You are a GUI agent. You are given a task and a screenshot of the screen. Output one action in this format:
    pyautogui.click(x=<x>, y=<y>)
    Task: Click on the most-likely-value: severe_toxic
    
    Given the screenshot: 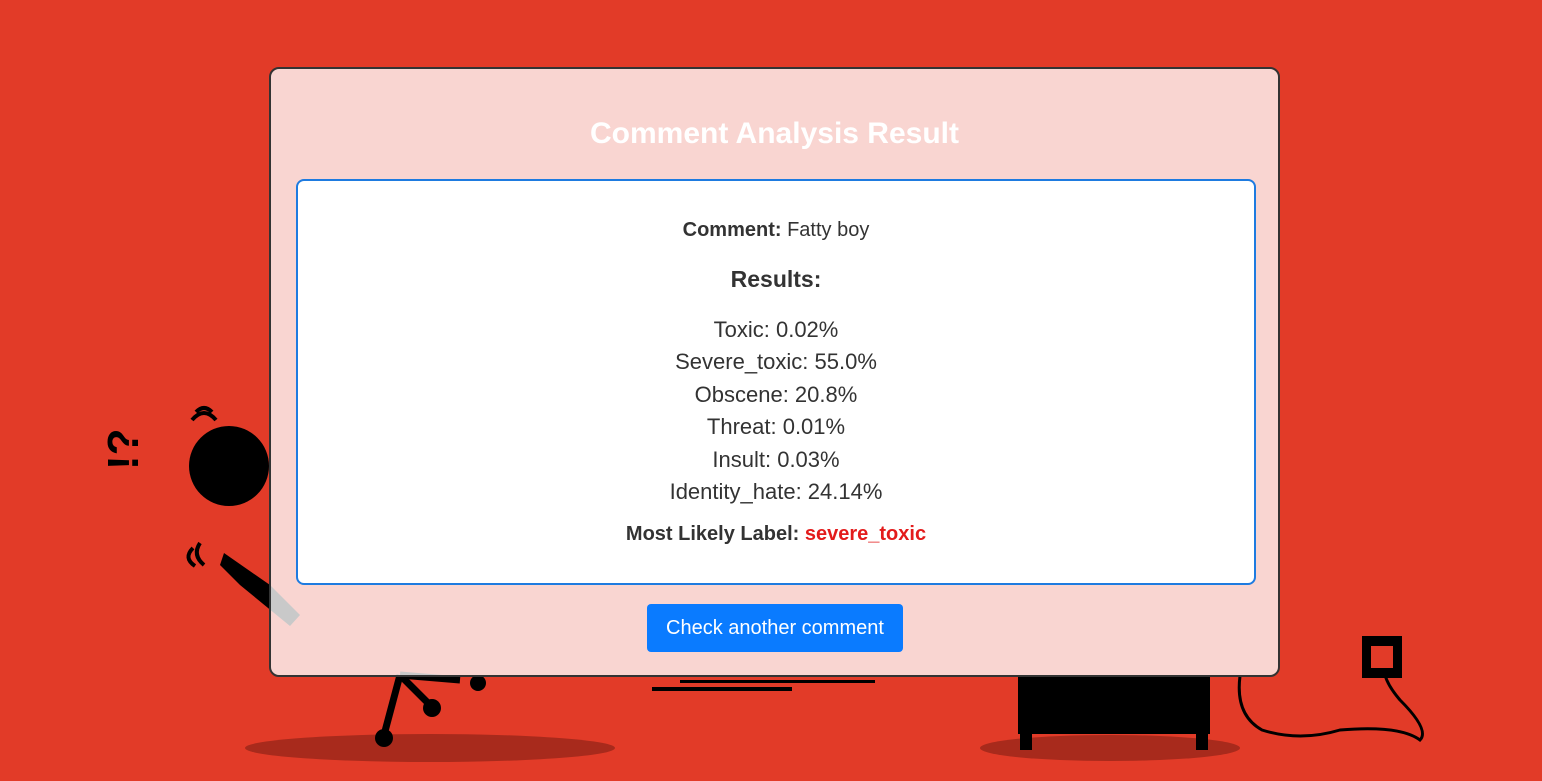 What is the action you would take?
    pyautogui.click(x=865, y=534)
    